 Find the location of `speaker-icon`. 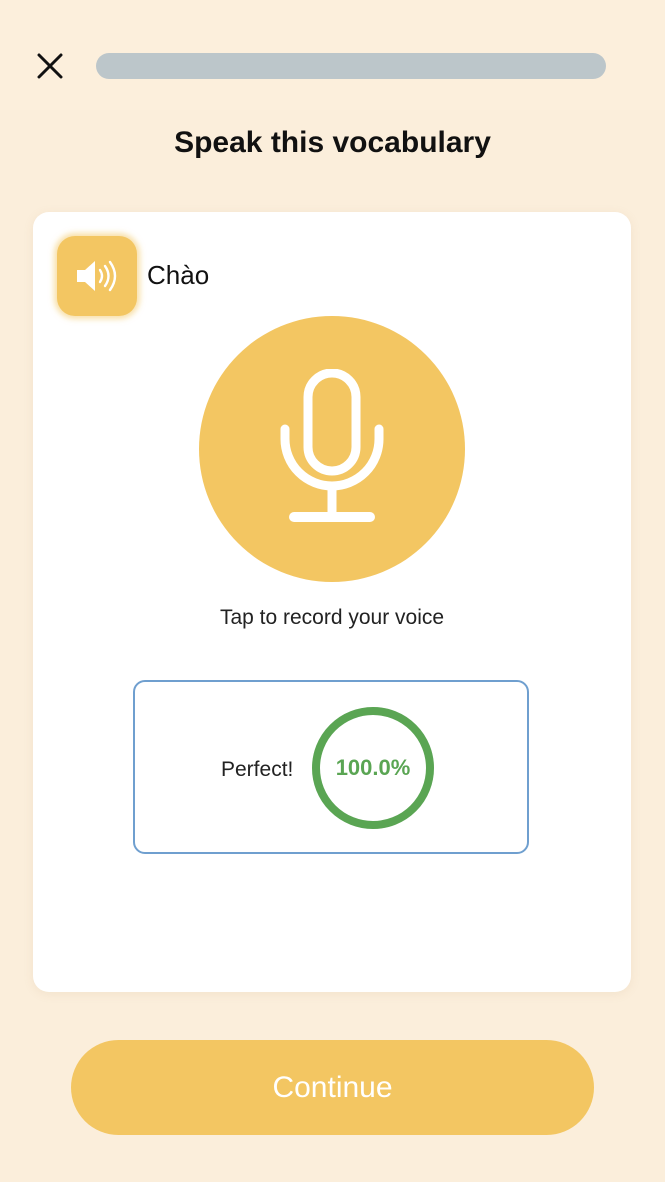

speaker-icon is located at coordinates (97, 276).